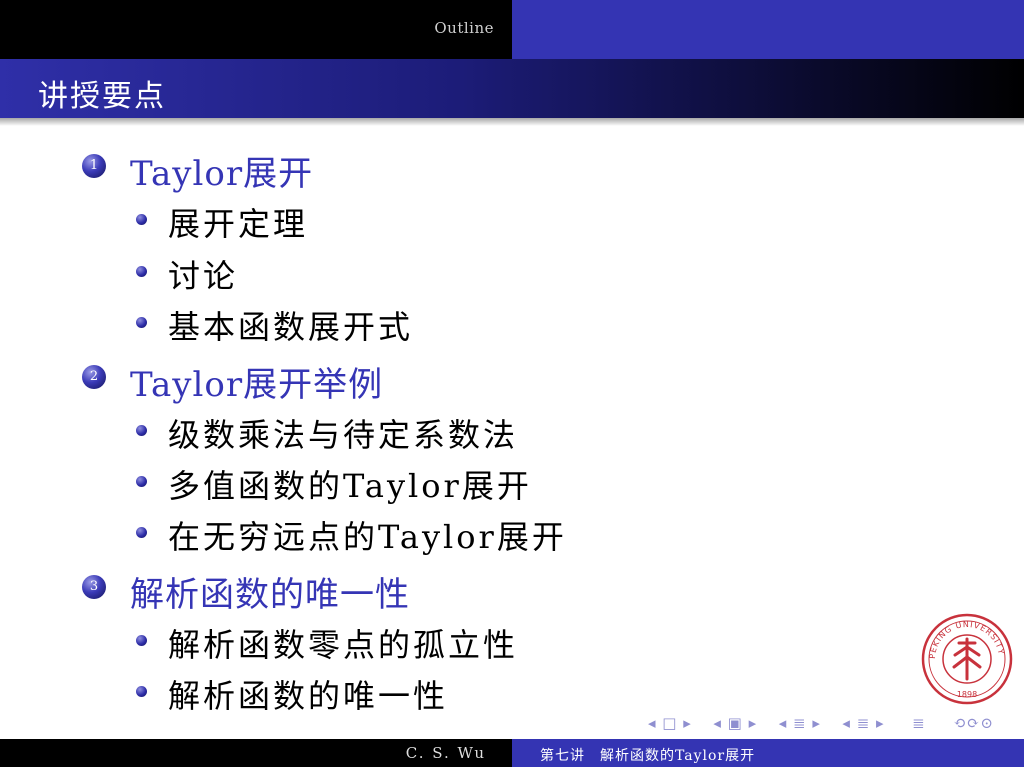 The height and width of the screenshot is (767, 1024). I want to click on headline-left: Outline, so click(256, 29).